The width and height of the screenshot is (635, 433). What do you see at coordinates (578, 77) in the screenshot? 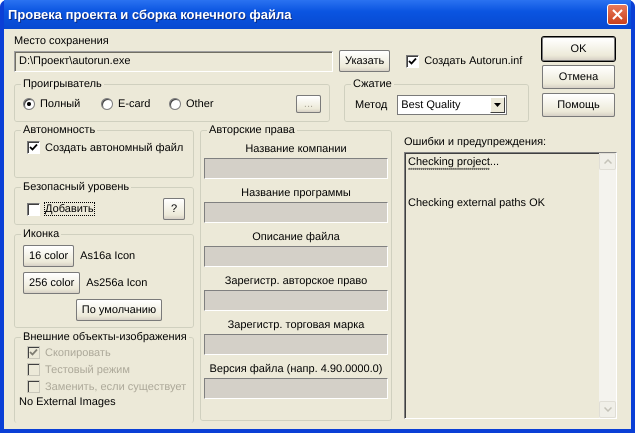
I see `dialog-button: Отмена` at bounding box center [578, 77].